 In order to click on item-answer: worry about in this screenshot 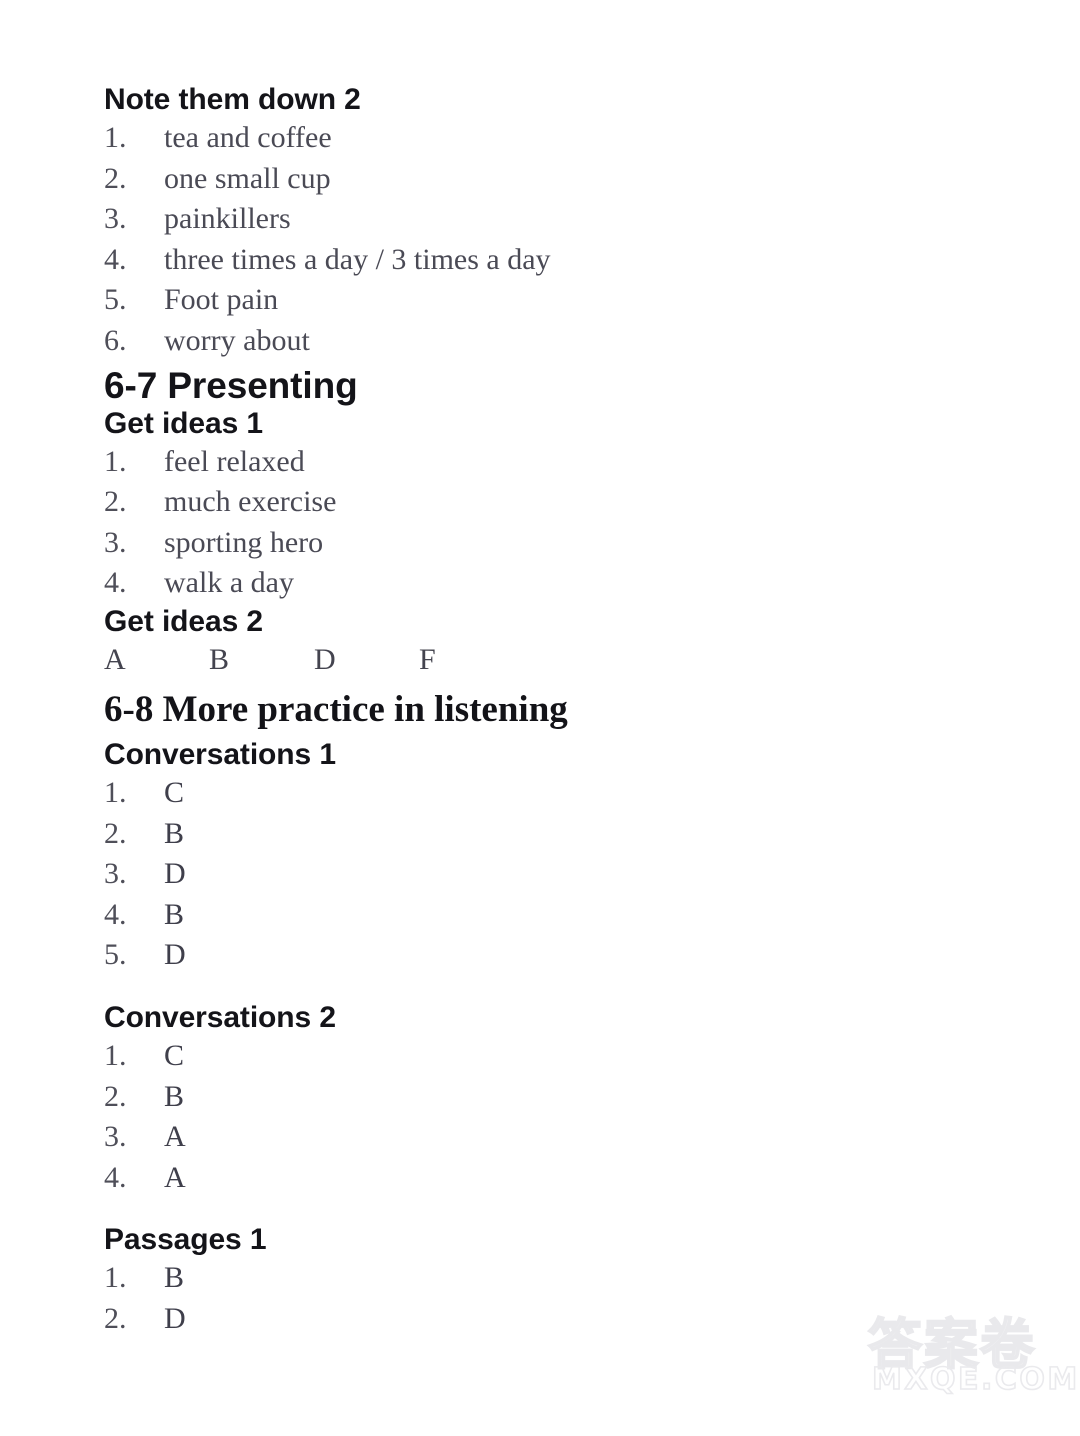, I will do `click(237, 340)`.